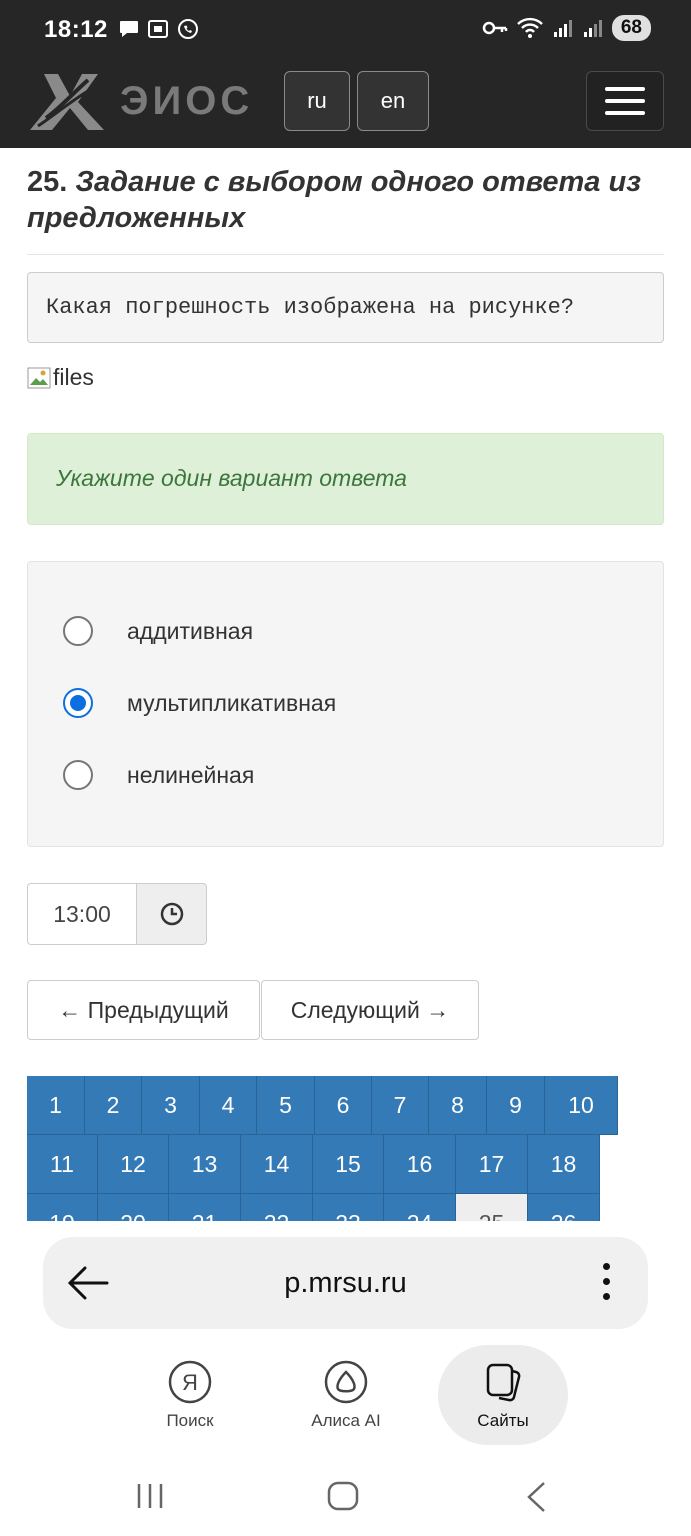  Describe the element at coordinates (606, 1281) in the screenshot. I see `more-vert-icon` at that location.